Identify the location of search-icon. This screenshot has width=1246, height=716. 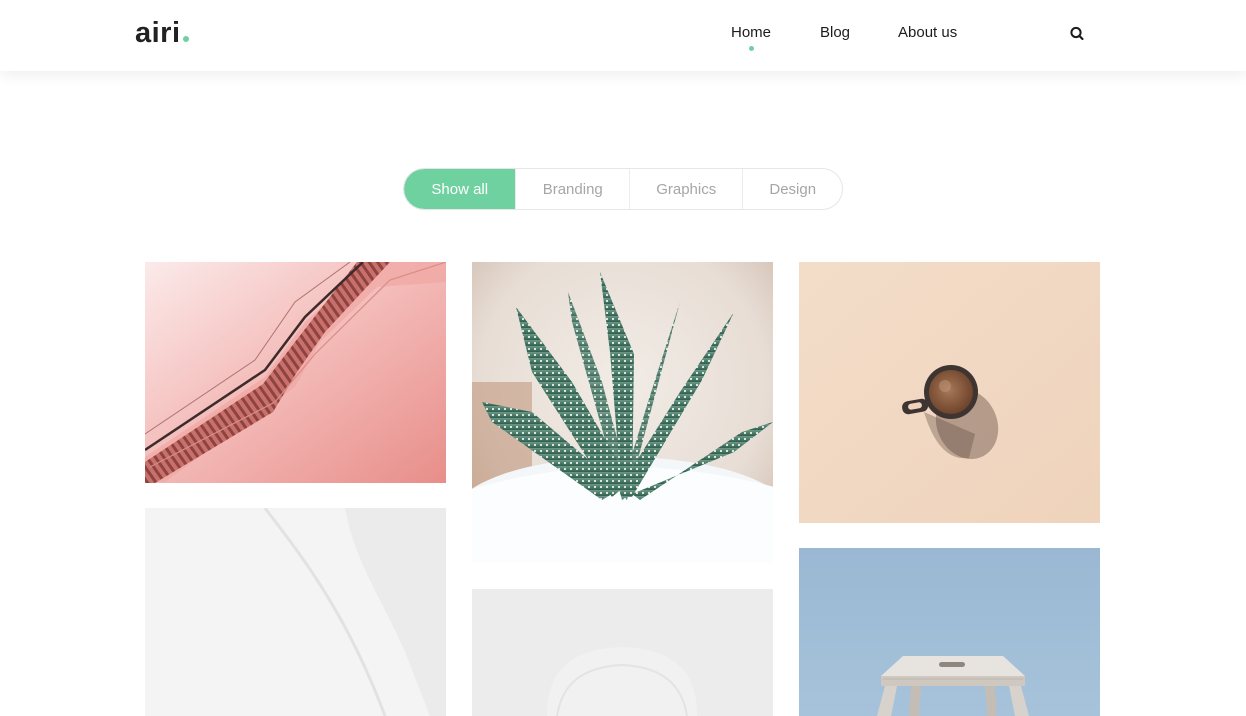
(1077, 33).